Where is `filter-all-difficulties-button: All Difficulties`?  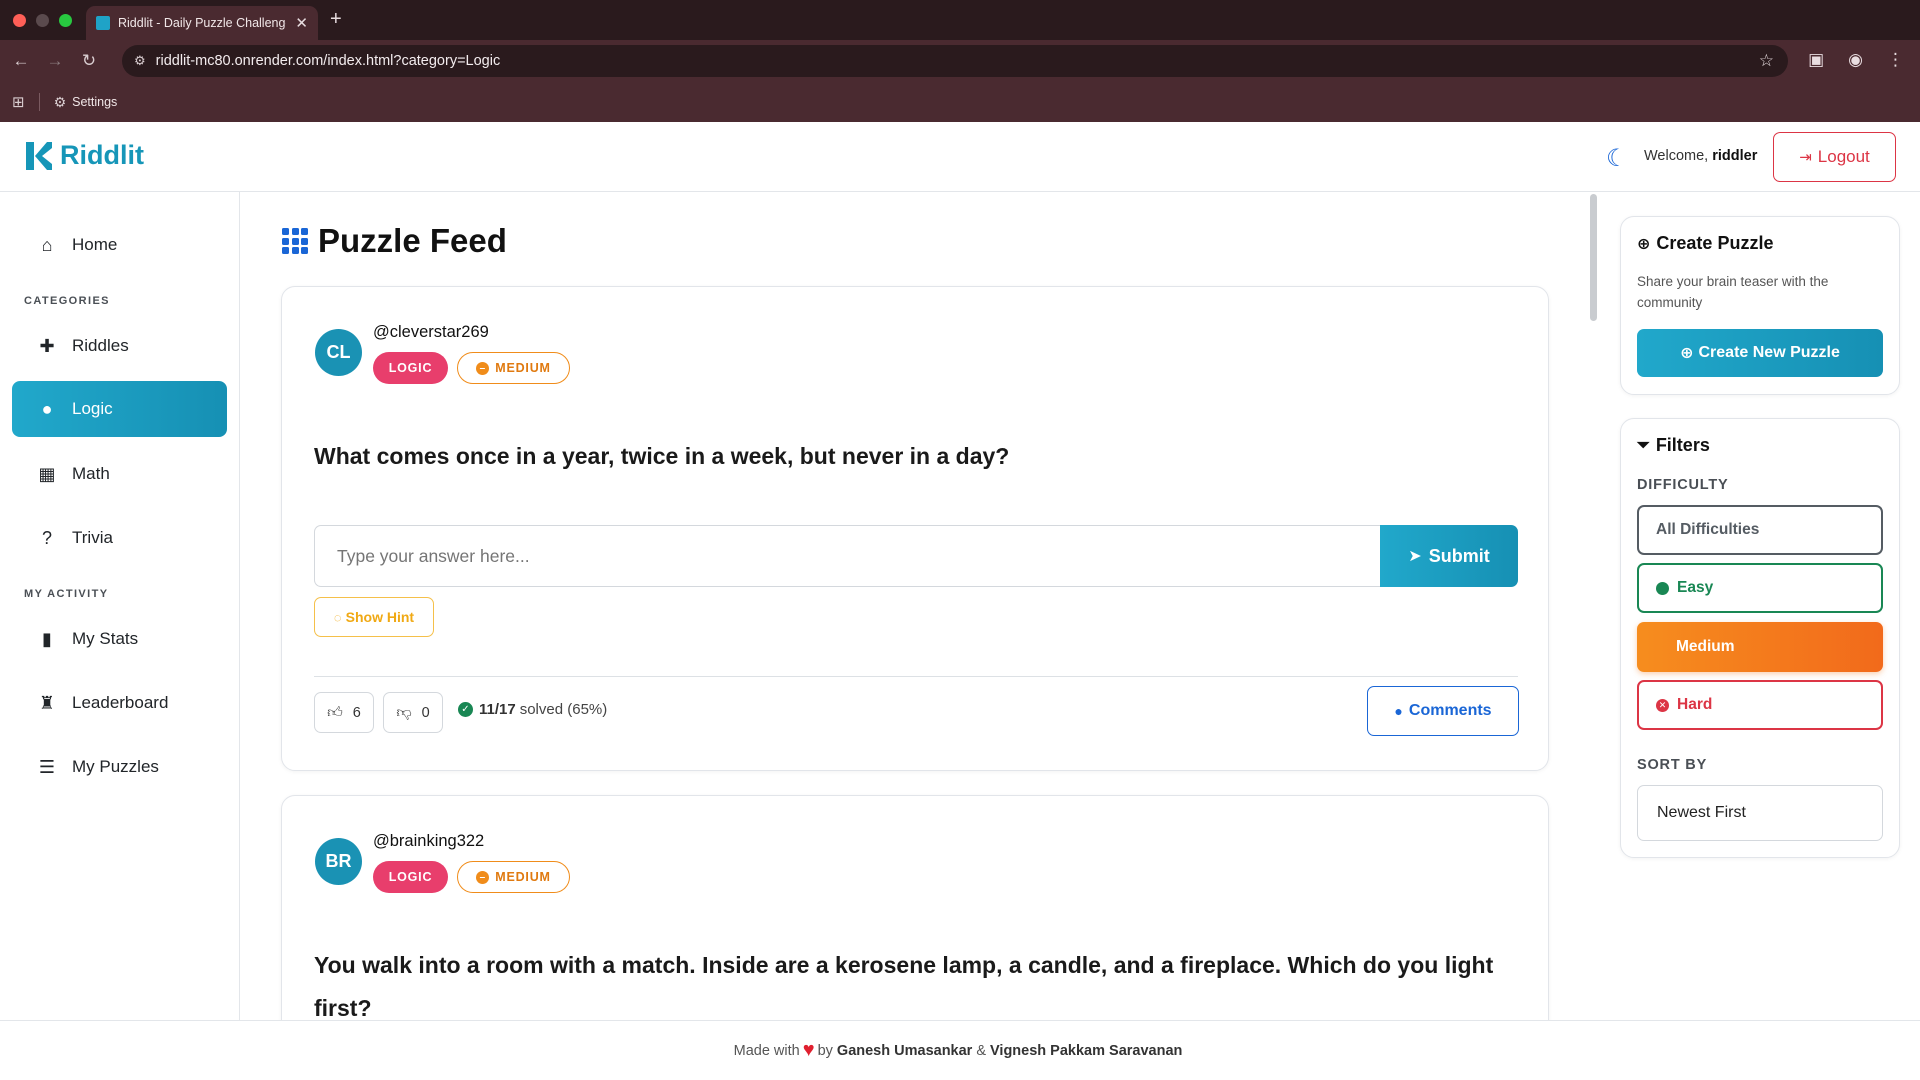 filter-all-difficulties-button: All Difficulties is located at coordinates (1760, 530).